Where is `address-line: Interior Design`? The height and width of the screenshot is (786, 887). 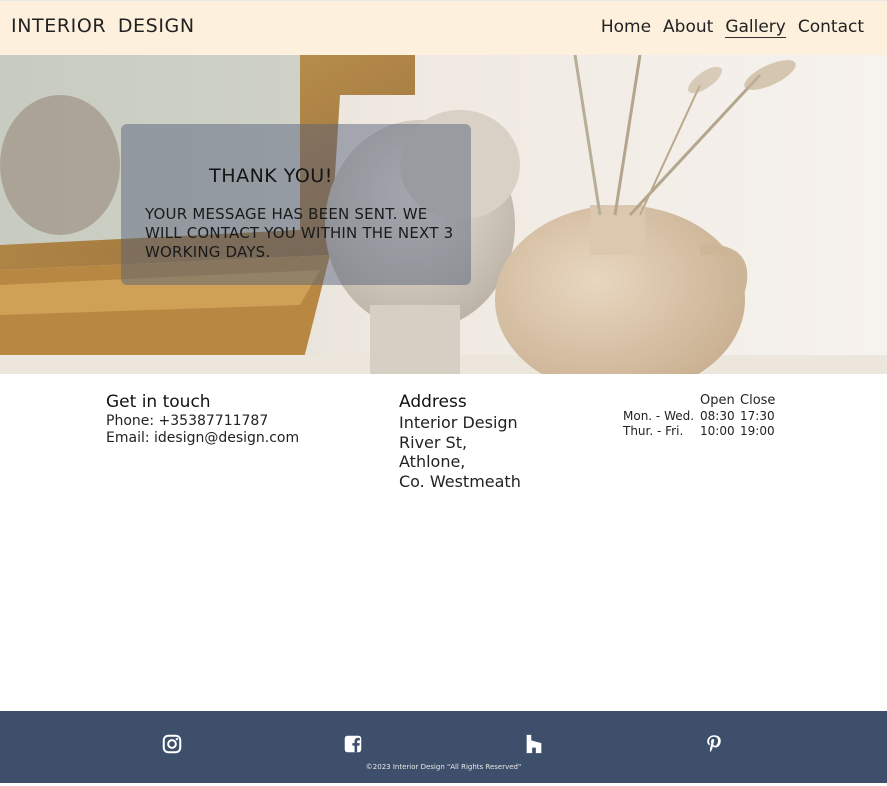
address-line: Interior Design is located at coordinates (458, 422).